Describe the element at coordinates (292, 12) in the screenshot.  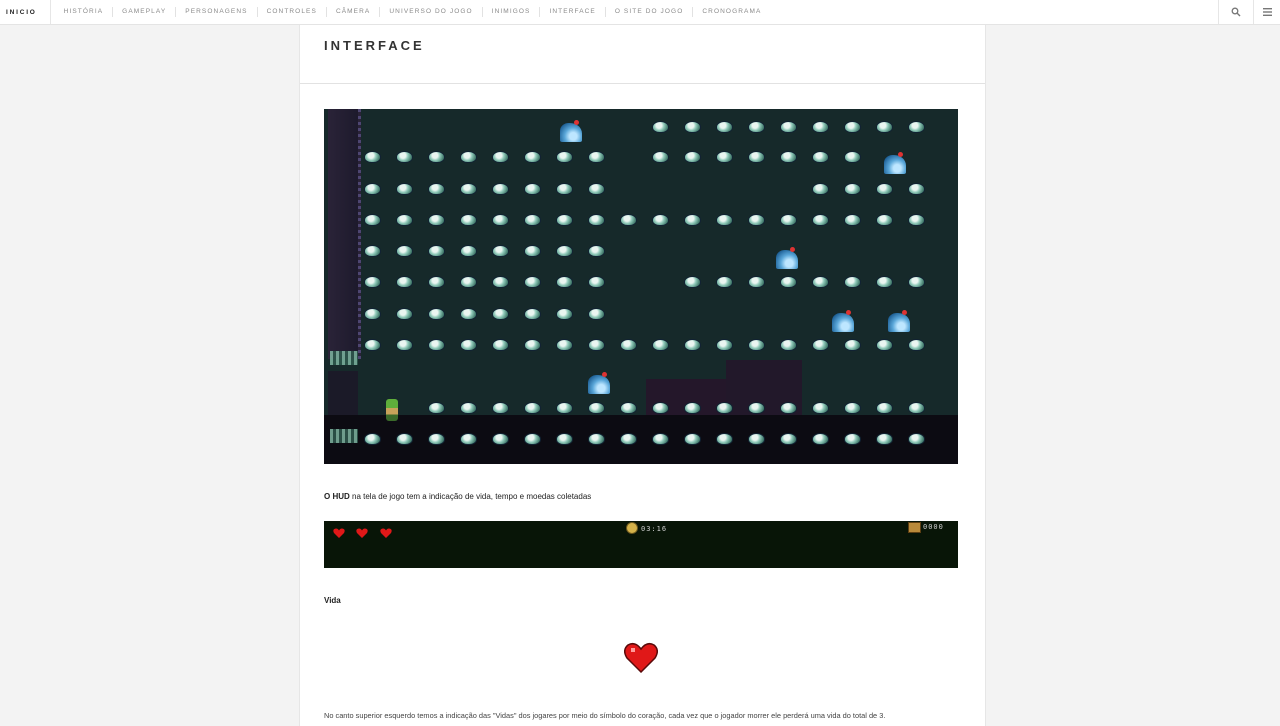
I see `nav-item-controles: CONTROLES` at that location.